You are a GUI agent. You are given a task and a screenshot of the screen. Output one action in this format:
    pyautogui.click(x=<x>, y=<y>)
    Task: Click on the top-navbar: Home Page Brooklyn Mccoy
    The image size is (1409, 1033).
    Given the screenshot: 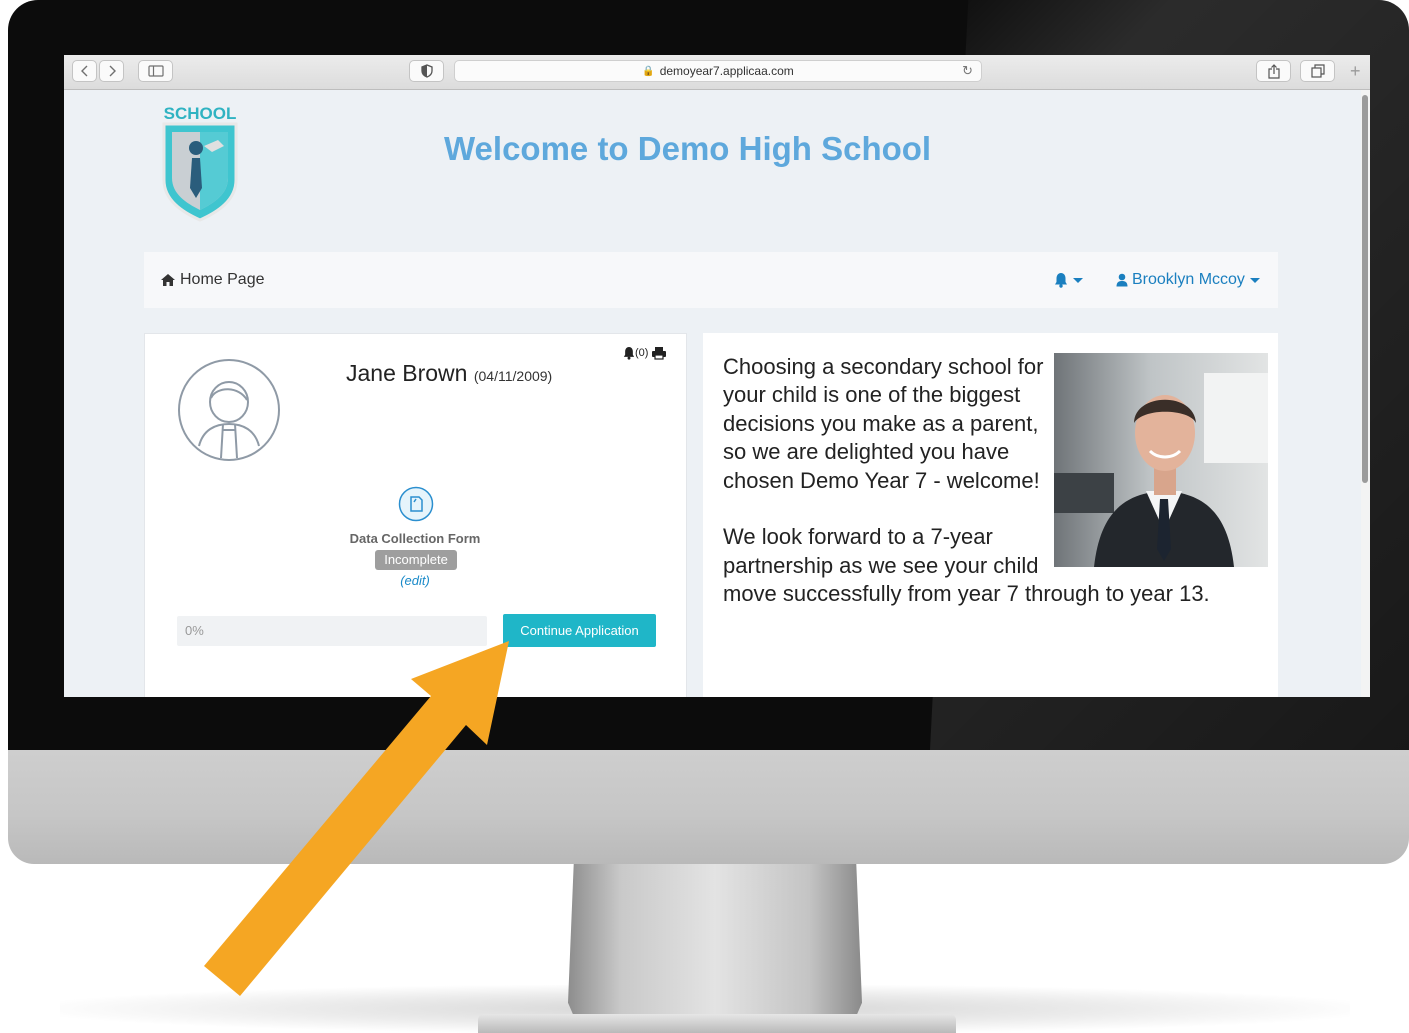 What is the action you would take?
    pyautogui.click(x=711, y=280)
    